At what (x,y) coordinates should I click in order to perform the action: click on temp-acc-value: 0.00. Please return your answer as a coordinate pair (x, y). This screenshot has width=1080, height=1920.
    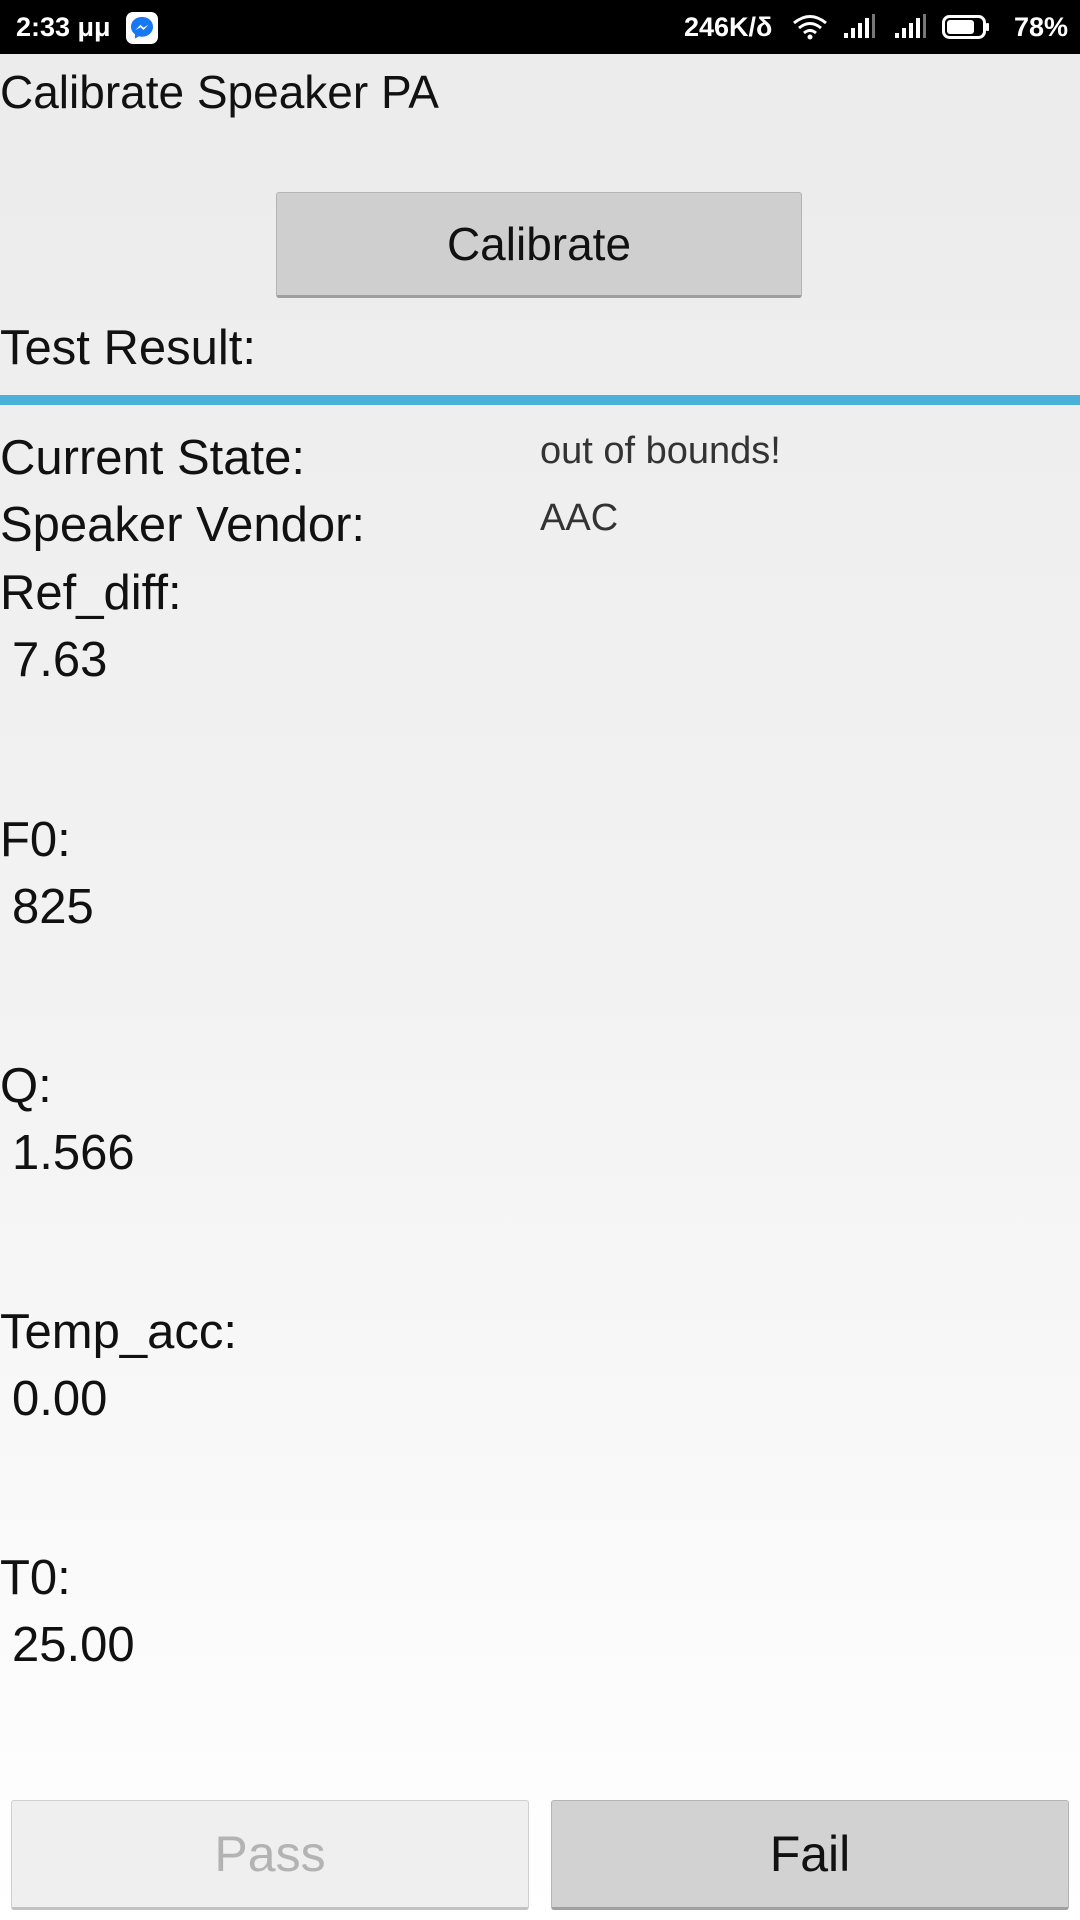
    Looking at the image, I should click on (60, 1399).